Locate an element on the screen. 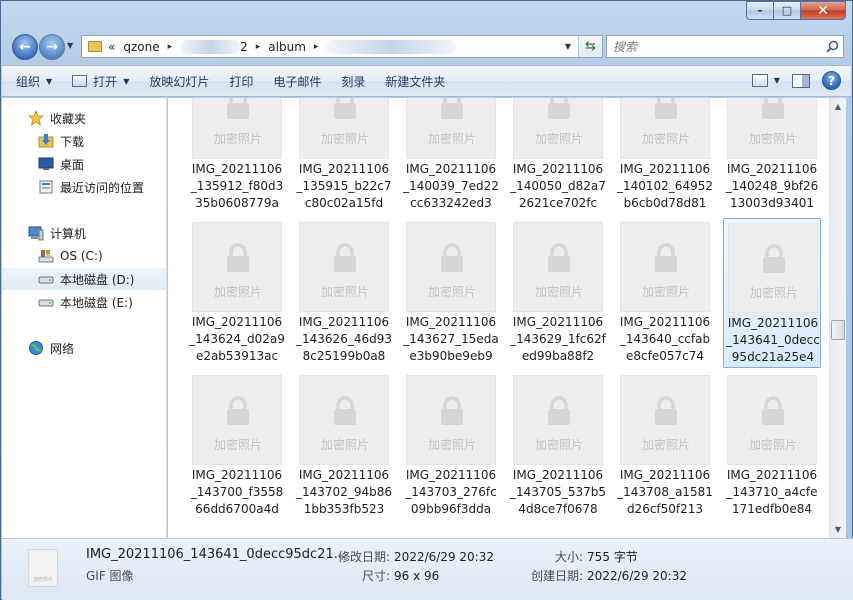 This screenshot has width=853, height=600. file-item: 加密照片 IMG_20211106_143629_1fc62fed99ba88f2 is located at coordinates (558, 293).